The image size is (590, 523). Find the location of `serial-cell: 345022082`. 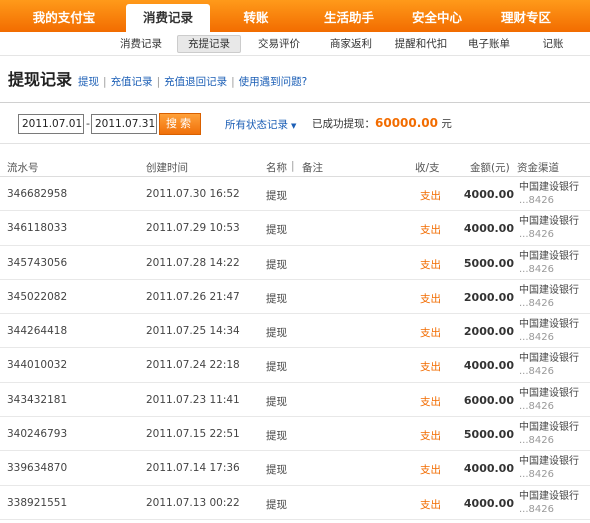

serial-cell: 345022082 is located at coordinates (37, 296).